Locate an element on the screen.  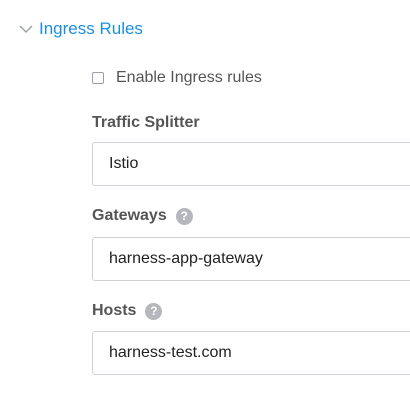
hosts-value: harness-test.com is located at coordinates (170, 352).